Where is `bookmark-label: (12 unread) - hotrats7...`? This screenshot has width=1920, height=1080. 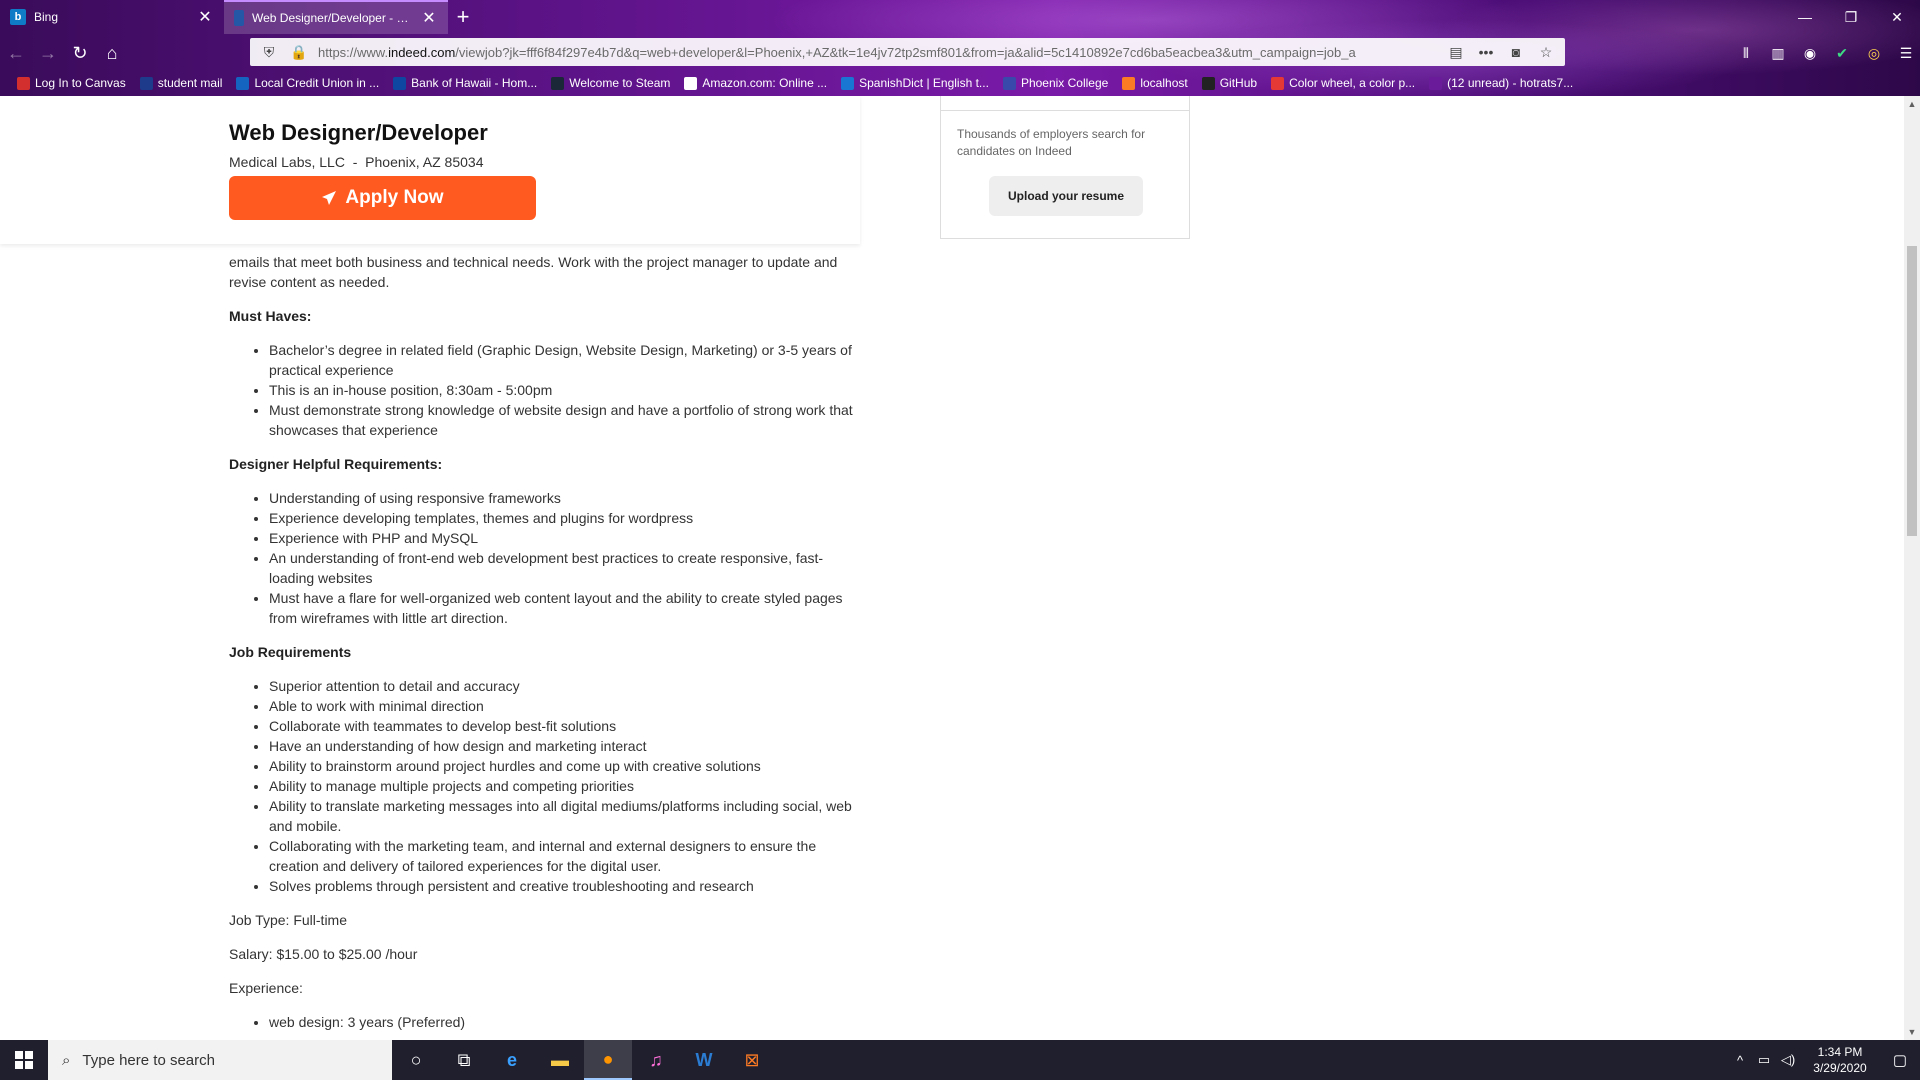 bookmark-label: (12 unread) - hotrats7... is located at coordinates (1510, 83).